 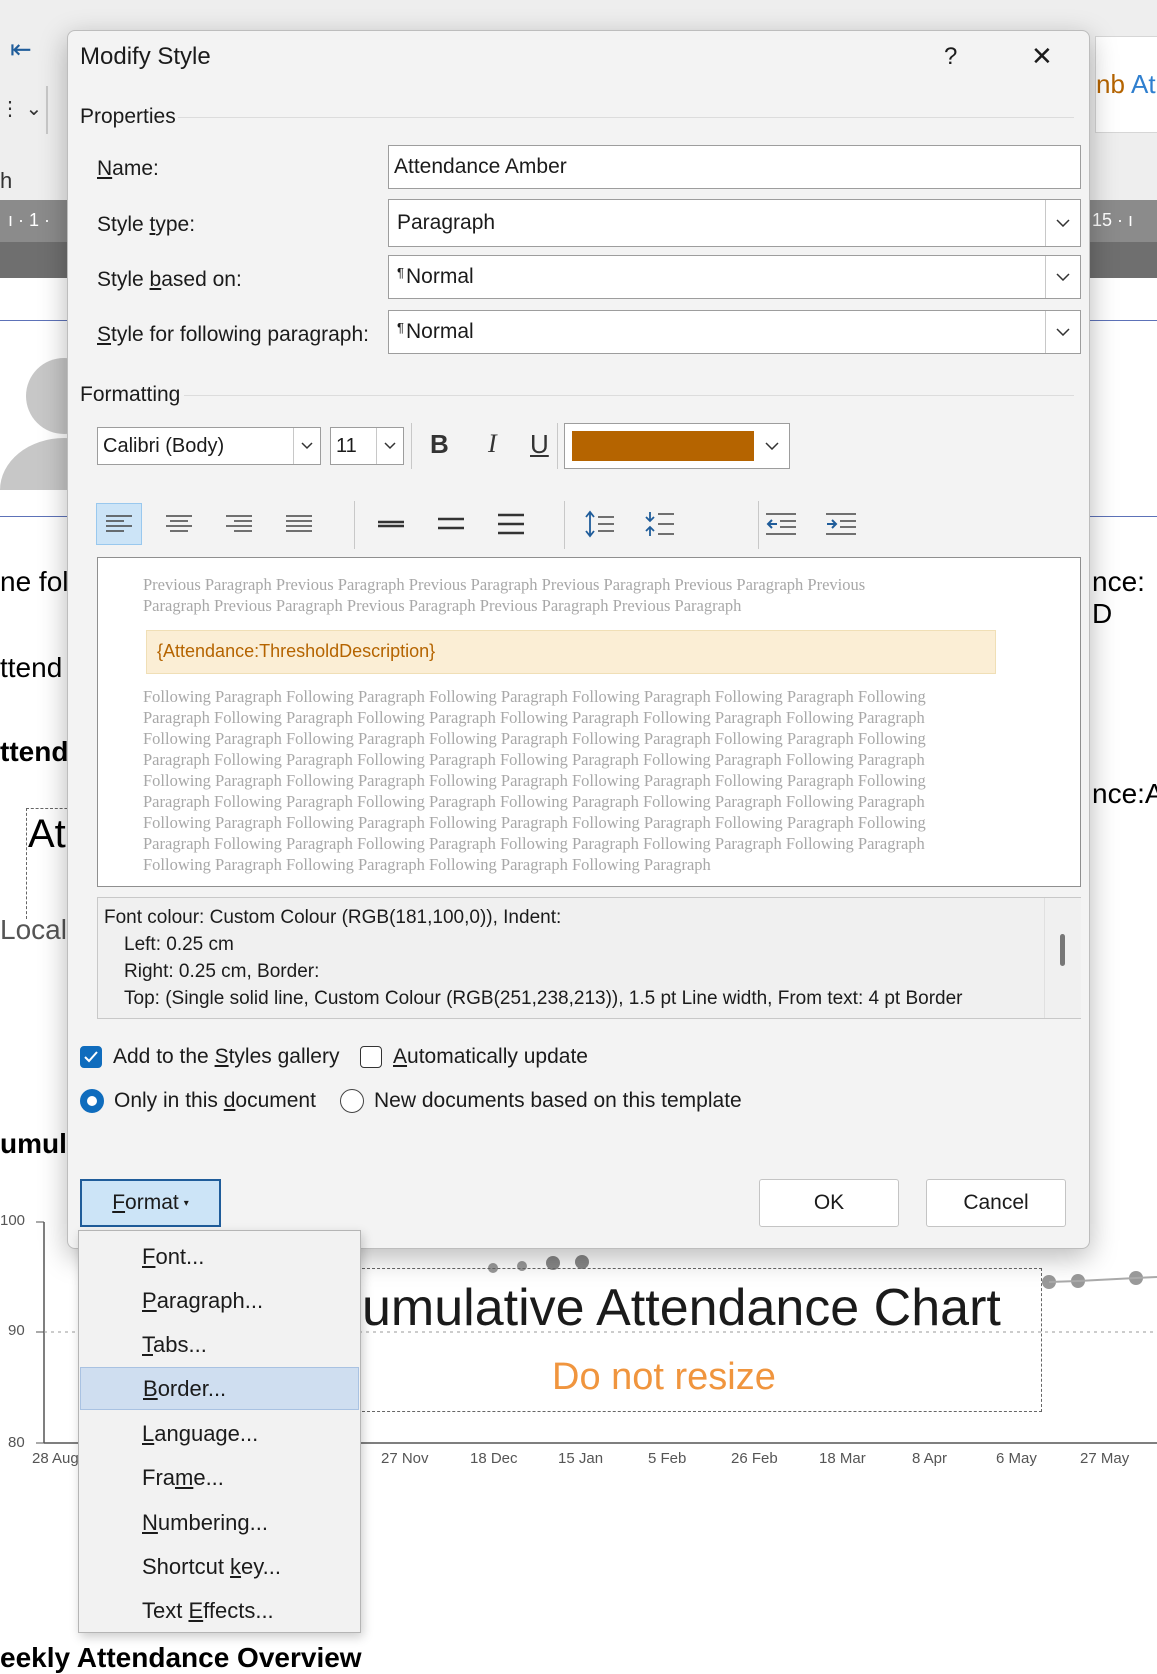 I want to click on increase-paragraph-spacing-icon, so click(x=599, y=524).